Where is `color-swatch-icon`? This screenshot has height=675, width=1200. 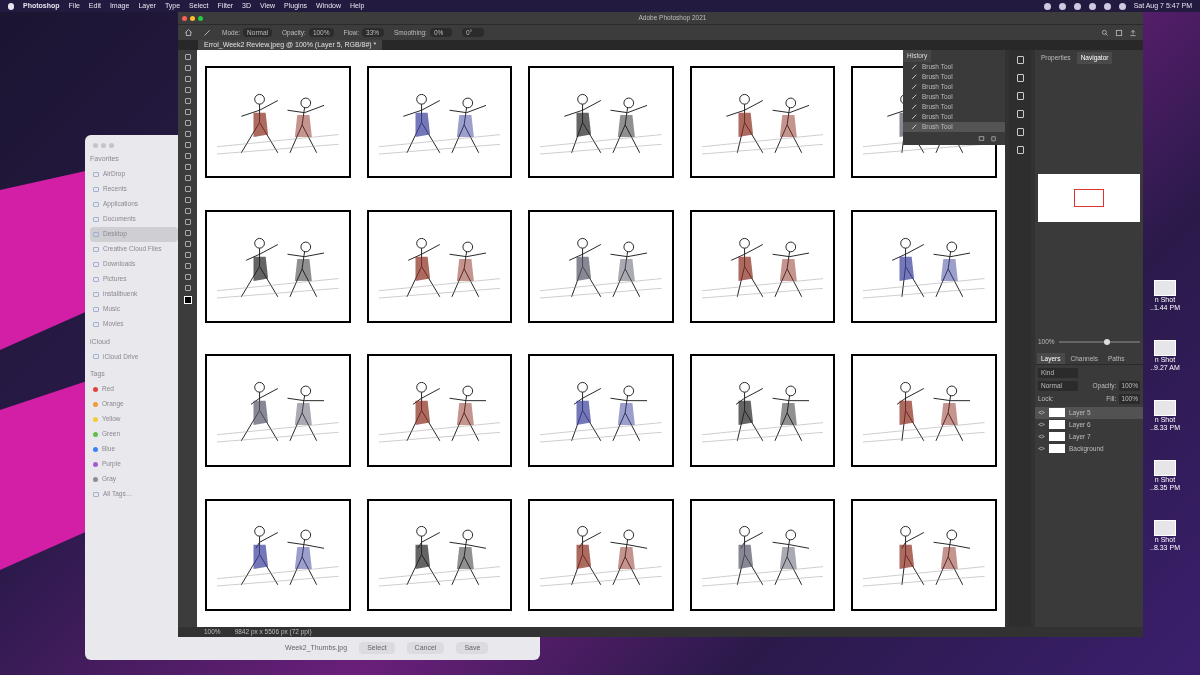
color-swatch-icon is located at coordinates (187, 300).